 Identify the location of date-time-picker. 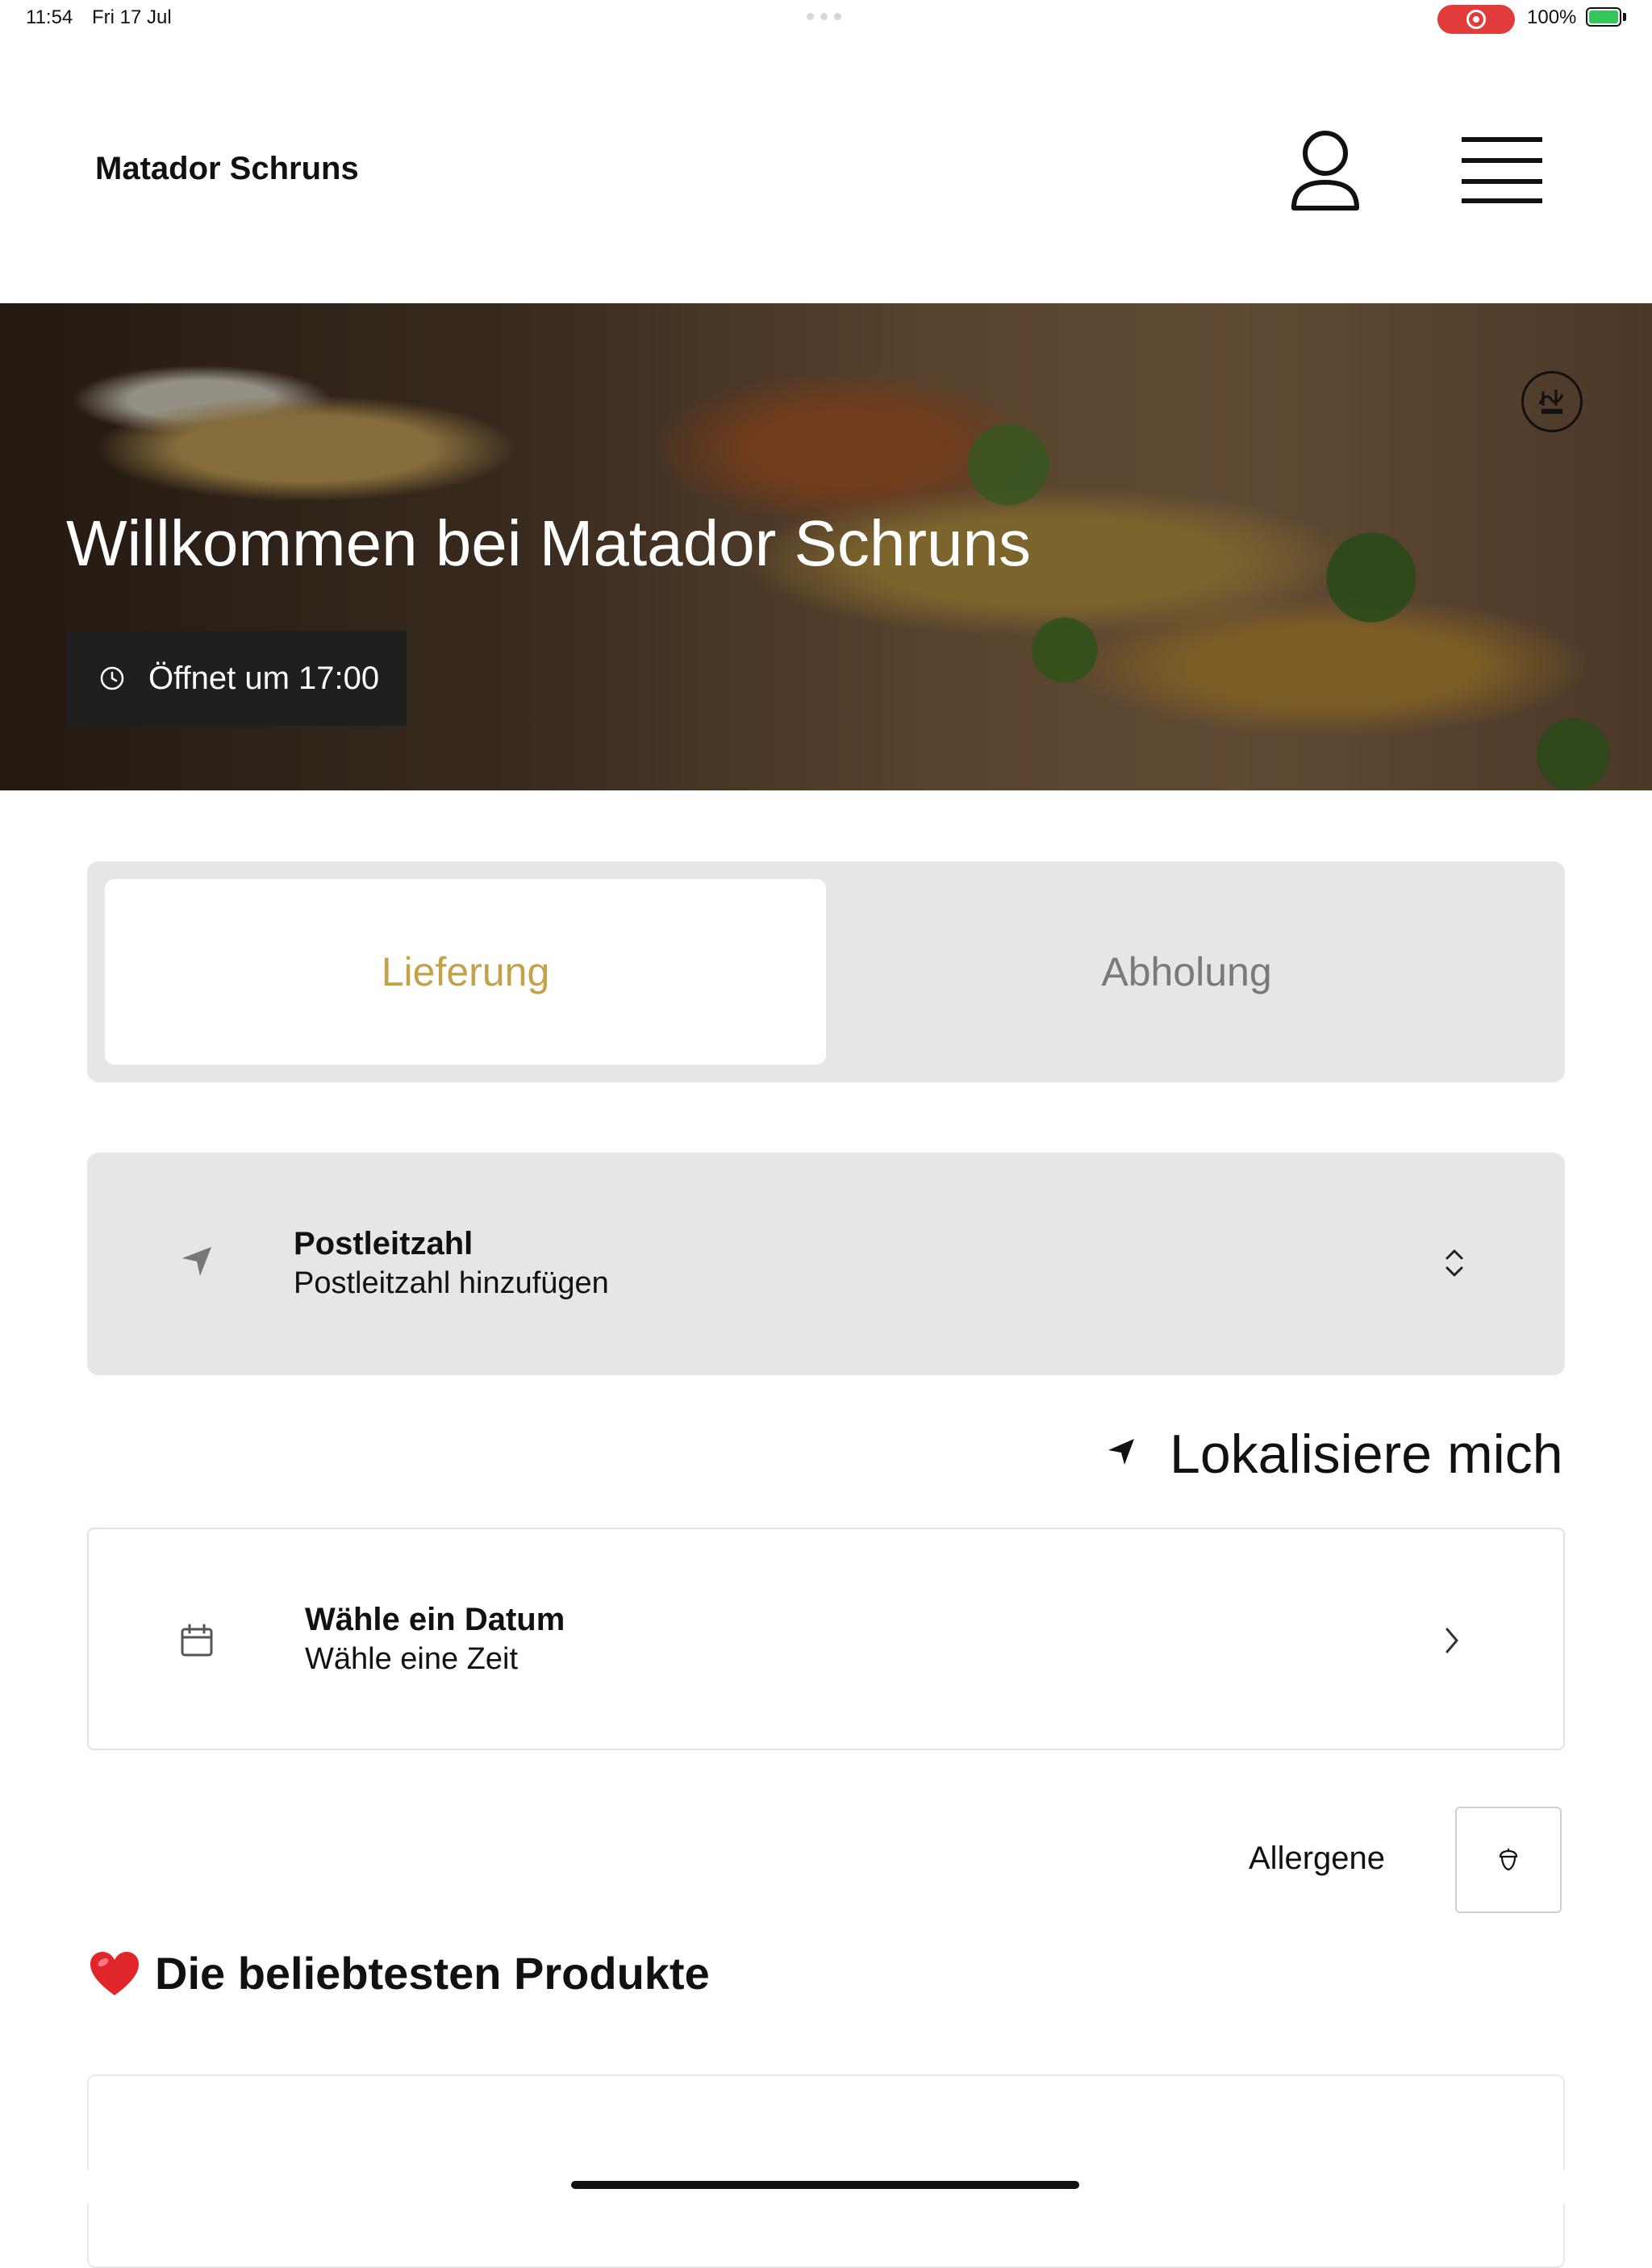
(826, 1639).